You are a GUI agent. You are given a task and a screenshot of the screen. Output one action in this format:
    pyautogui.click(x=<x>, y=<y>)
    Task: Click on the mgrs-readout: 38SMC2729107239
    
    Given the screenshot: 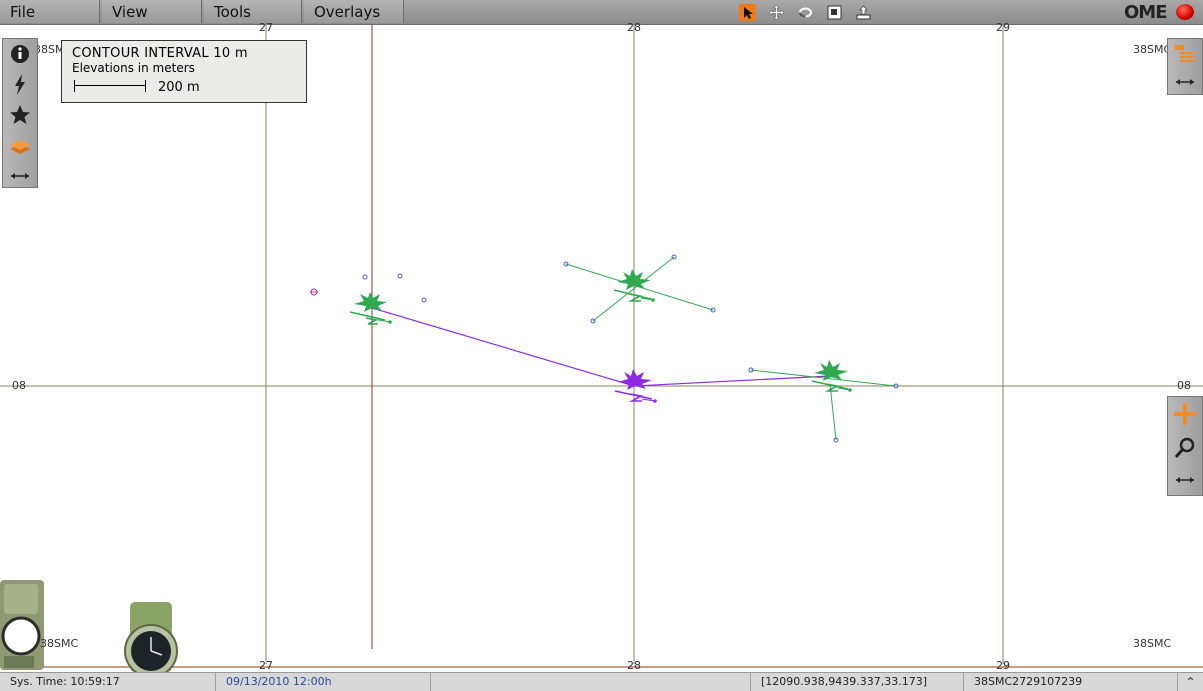 What is the action you would take?
    pyautogui.click(x=1071, y=682)
    